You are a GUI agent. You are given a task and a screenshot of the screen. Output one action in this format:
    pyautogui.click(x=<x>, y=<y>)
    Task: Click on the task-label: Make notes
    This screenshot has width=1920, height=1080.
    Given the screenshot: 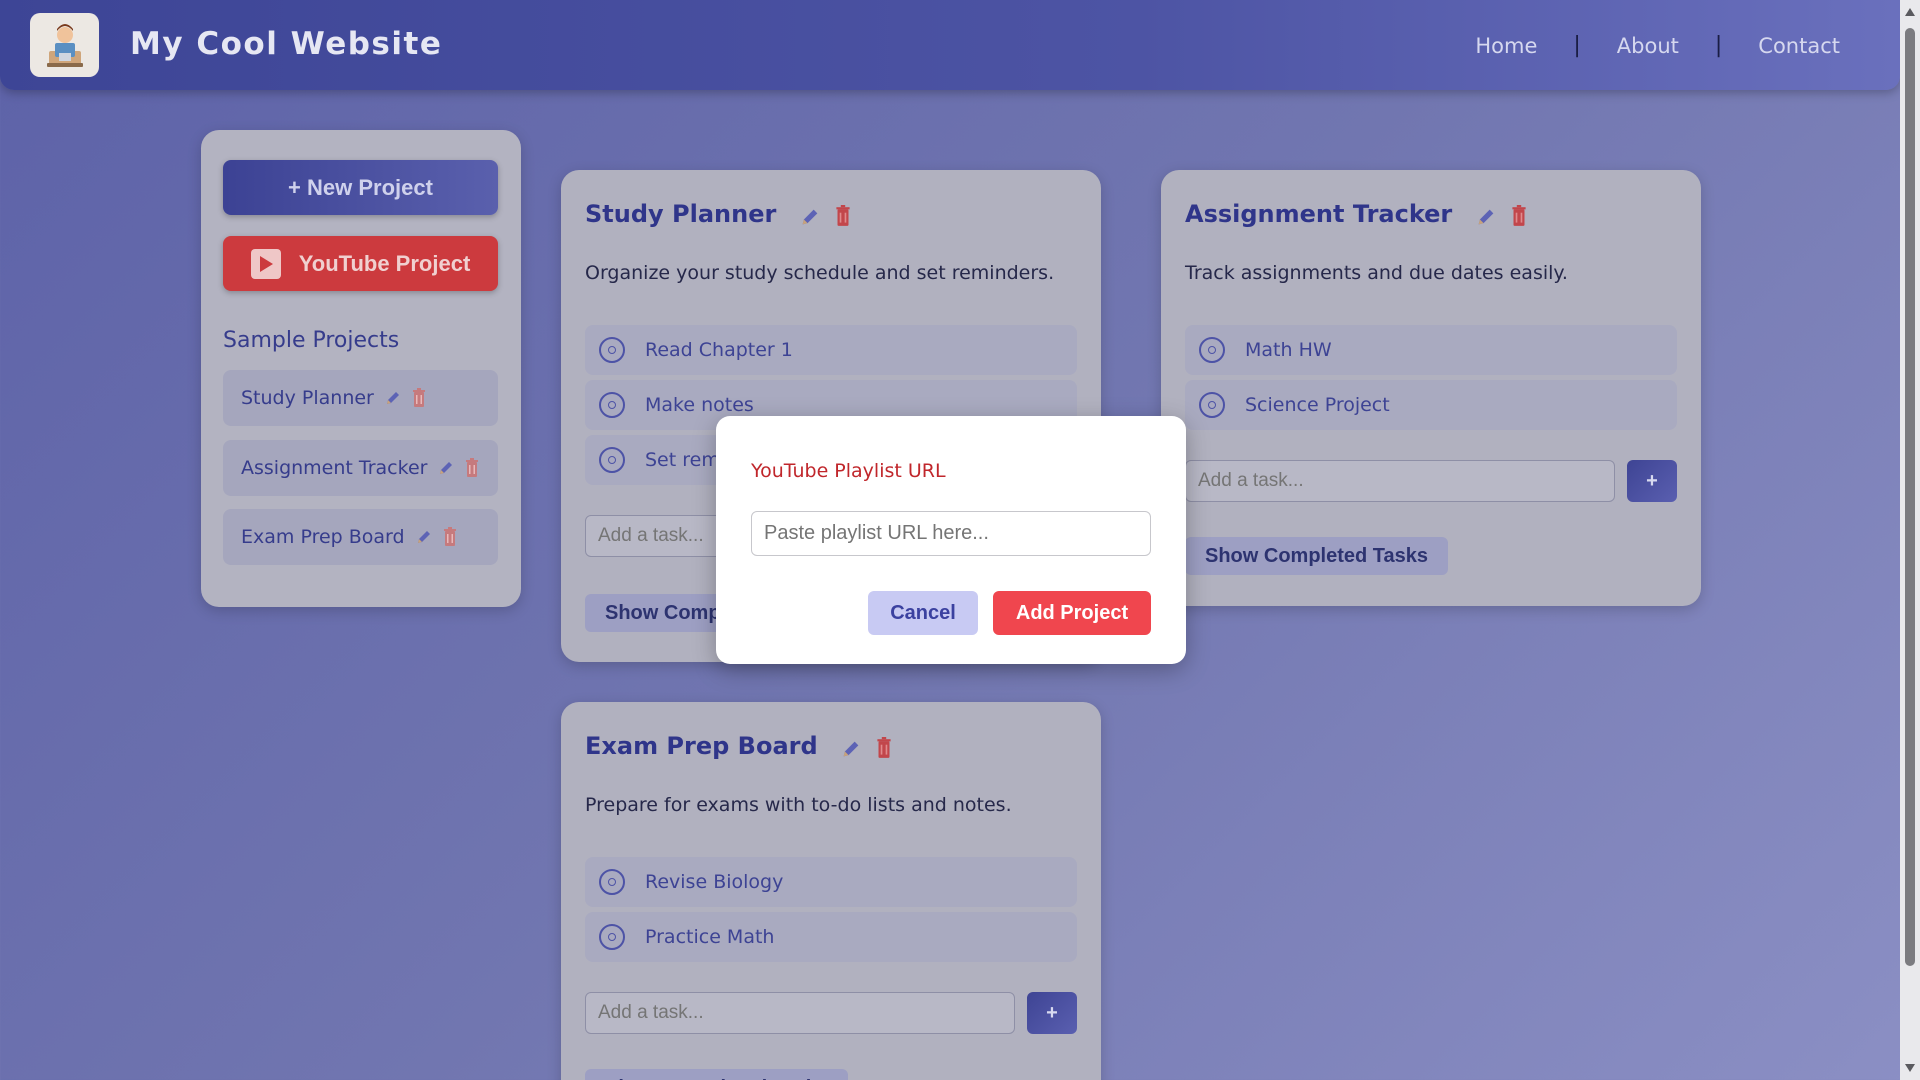 What is the action you would take?
    pyautogui.click(x=699, y=405)
    